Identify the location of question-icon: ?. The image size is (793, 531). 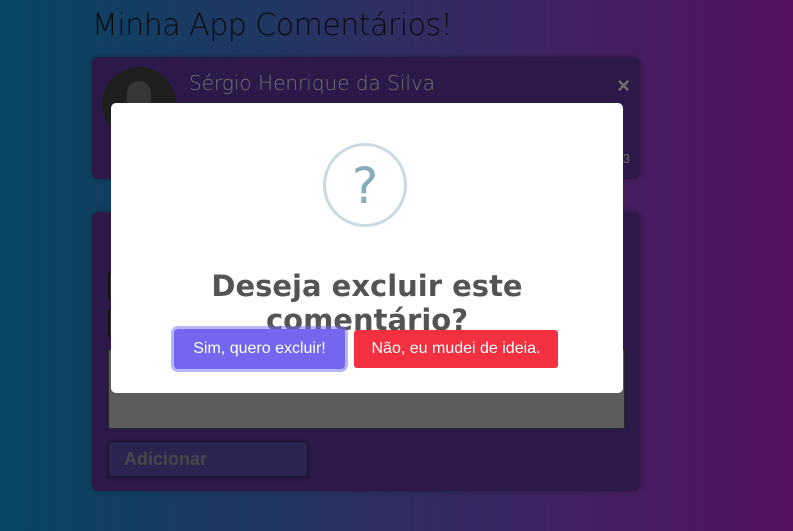
(365, 185).